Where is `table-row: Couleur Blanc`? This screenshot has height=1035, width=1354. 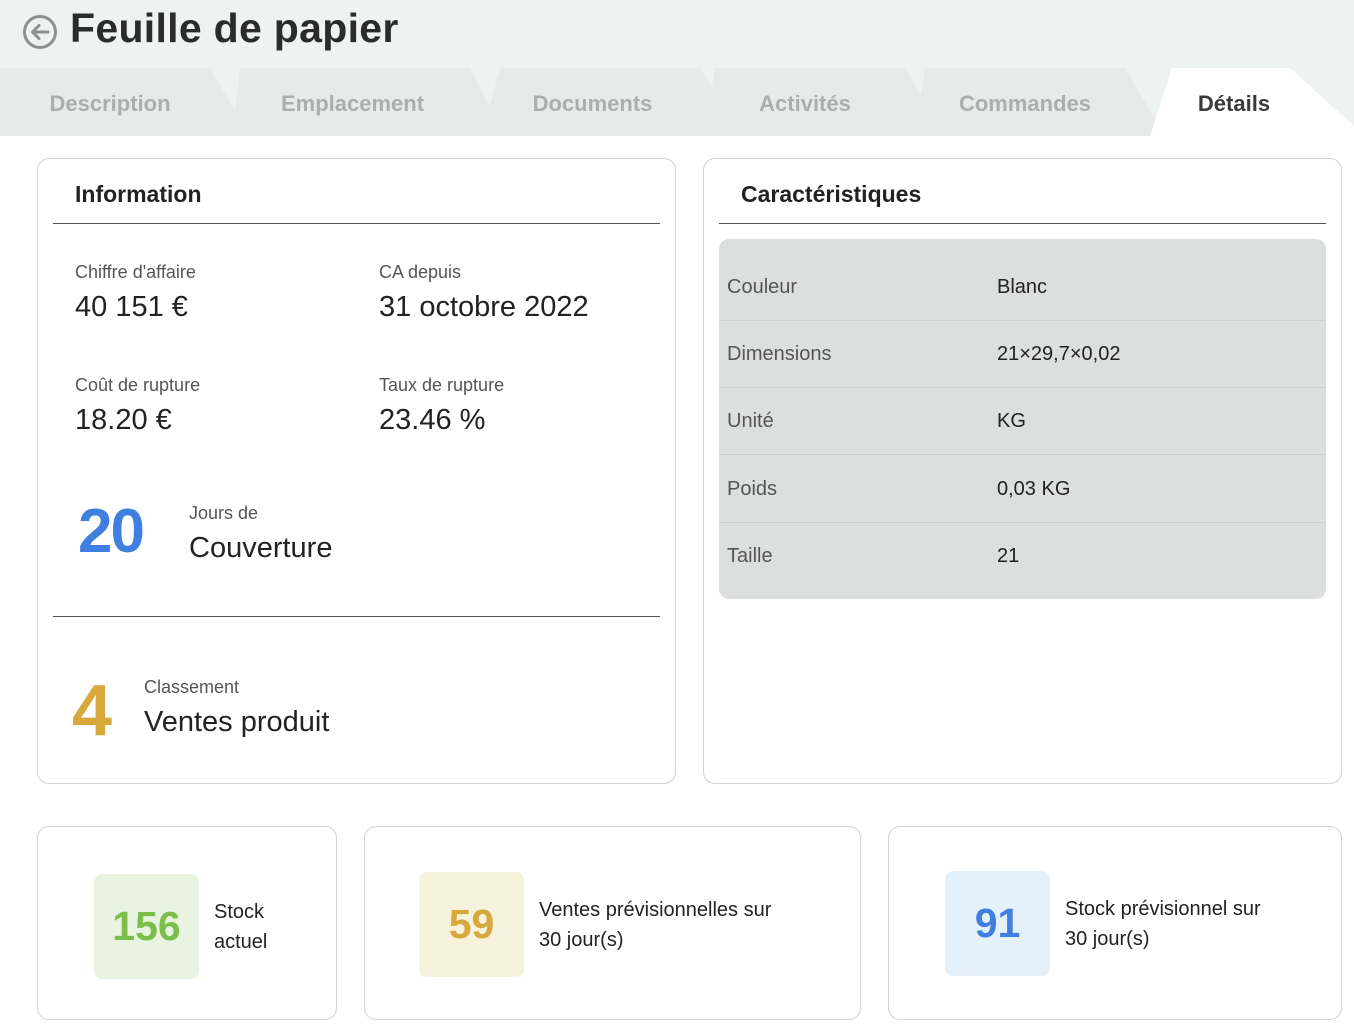
table-row: Couleur Blanc is located at coordinates (1022, 287).